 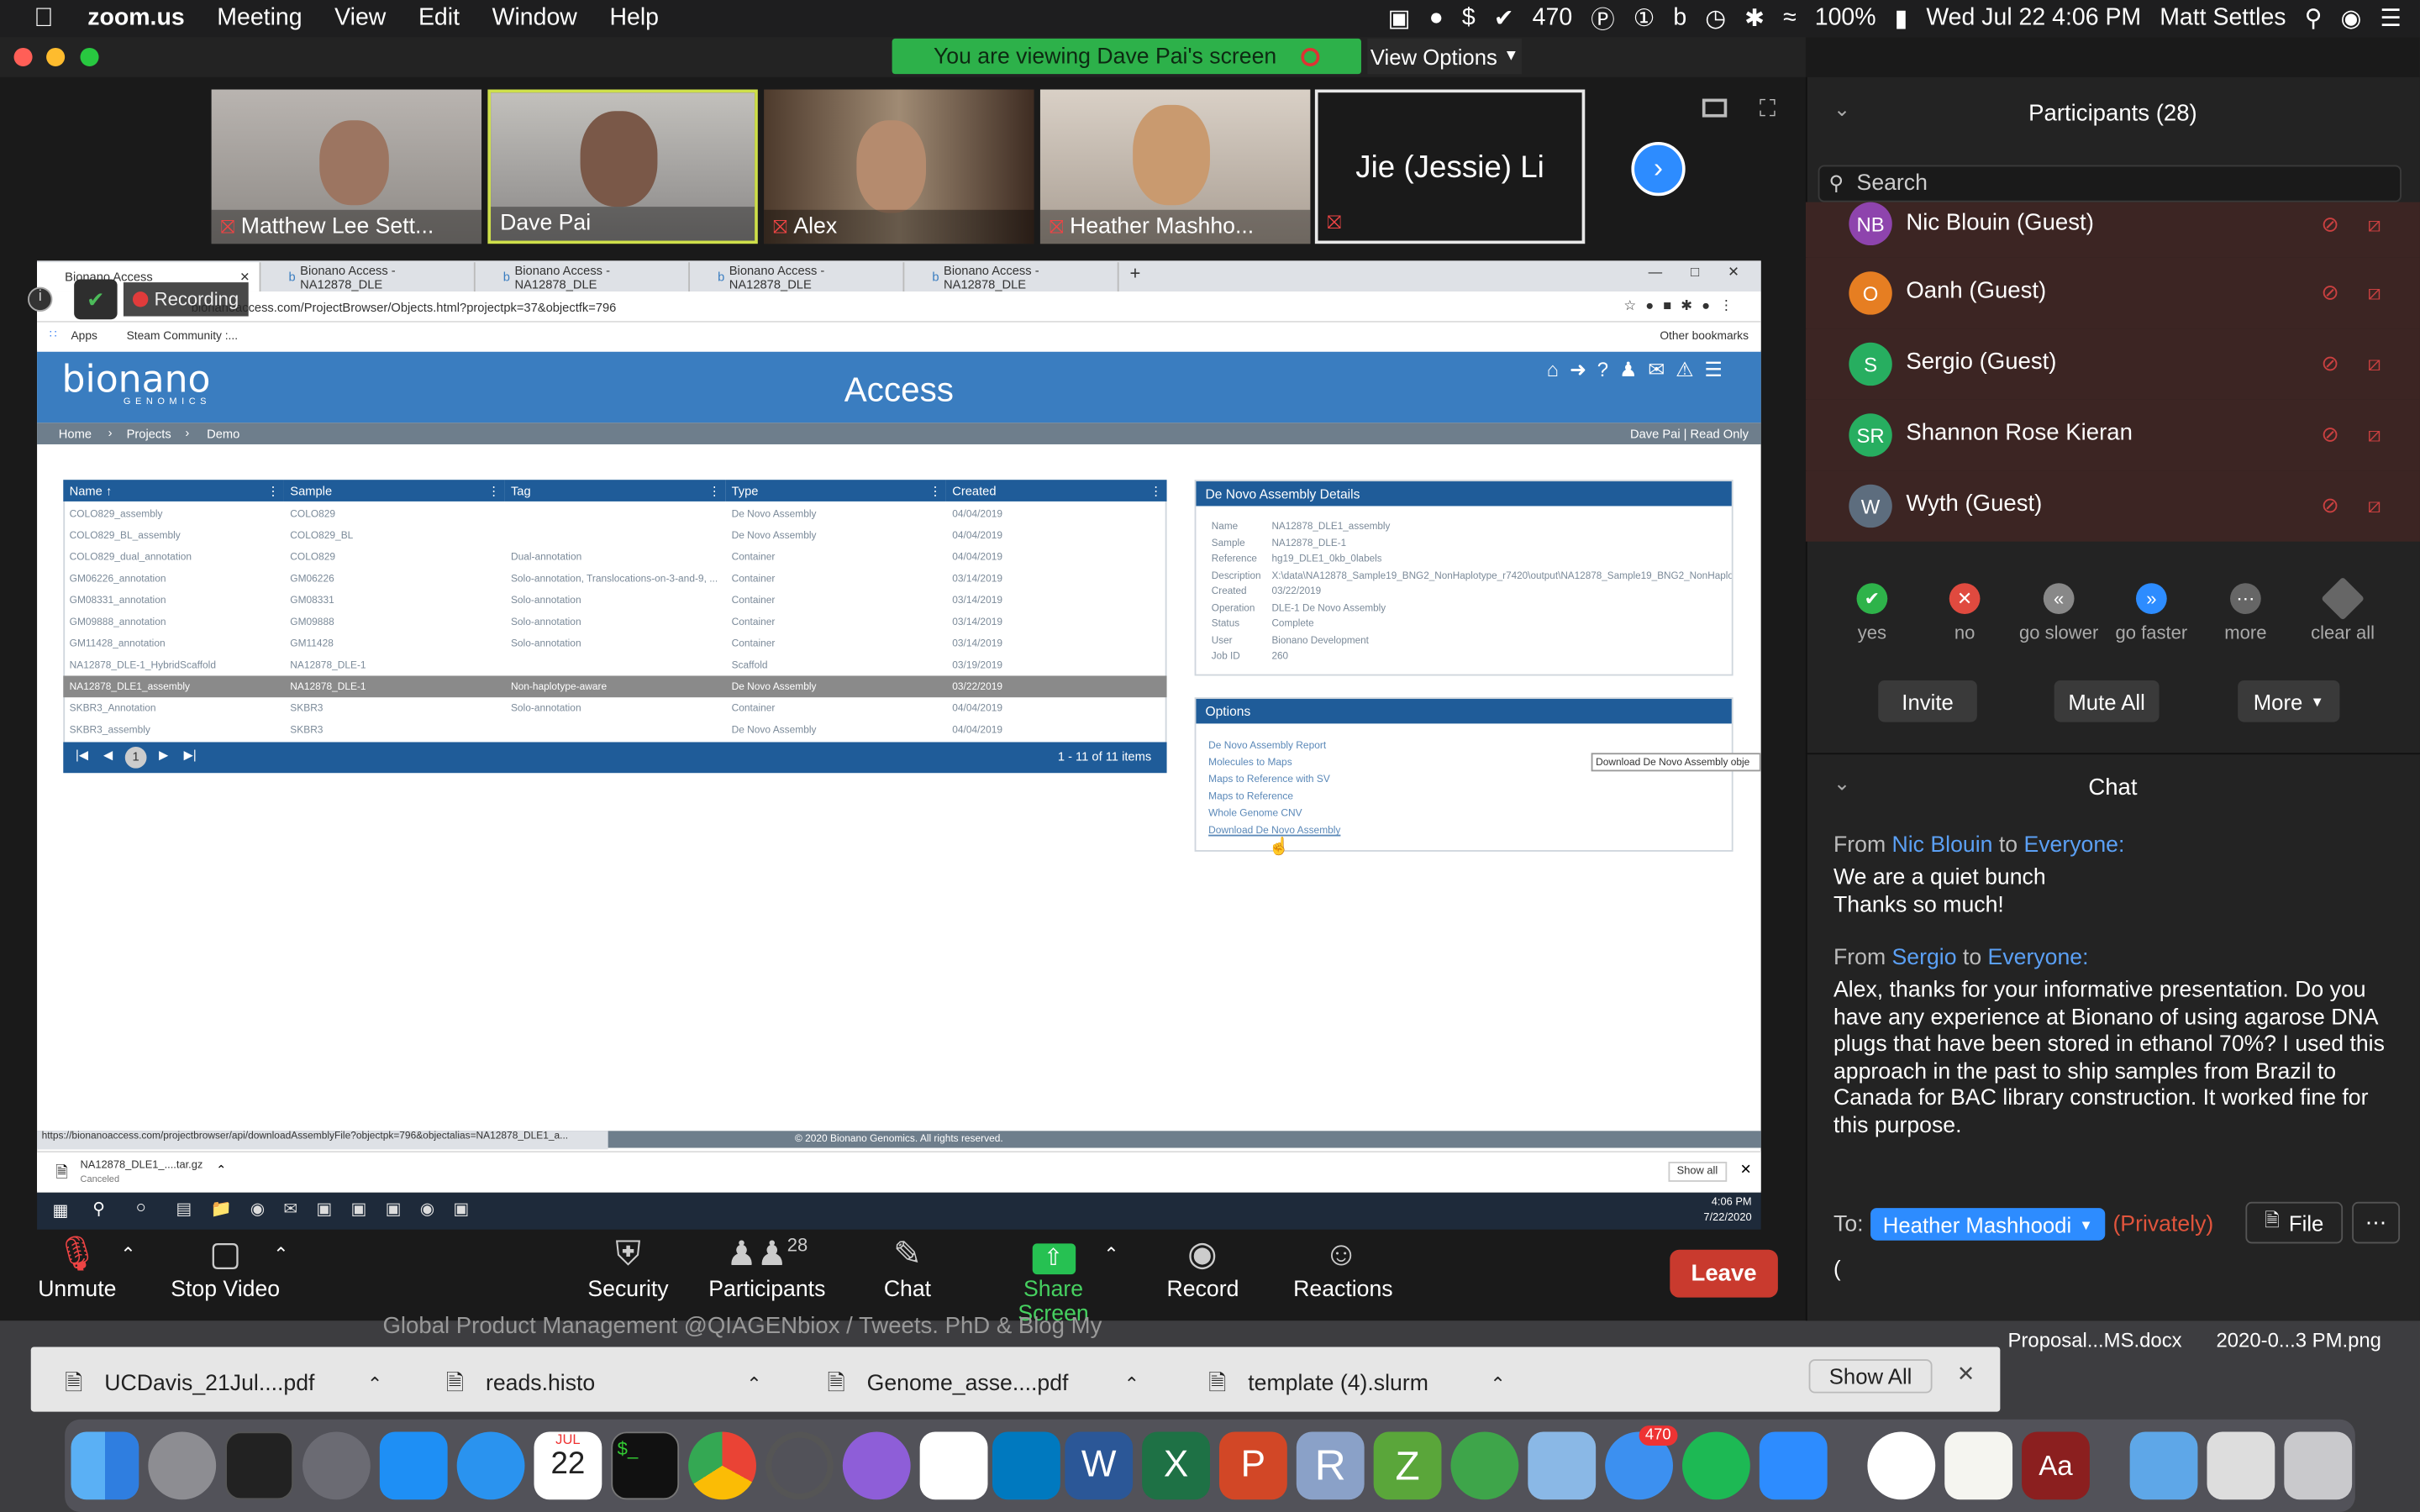 I want to click on participants-search-input: ⚲ Search, so click(x=2110, y=183).